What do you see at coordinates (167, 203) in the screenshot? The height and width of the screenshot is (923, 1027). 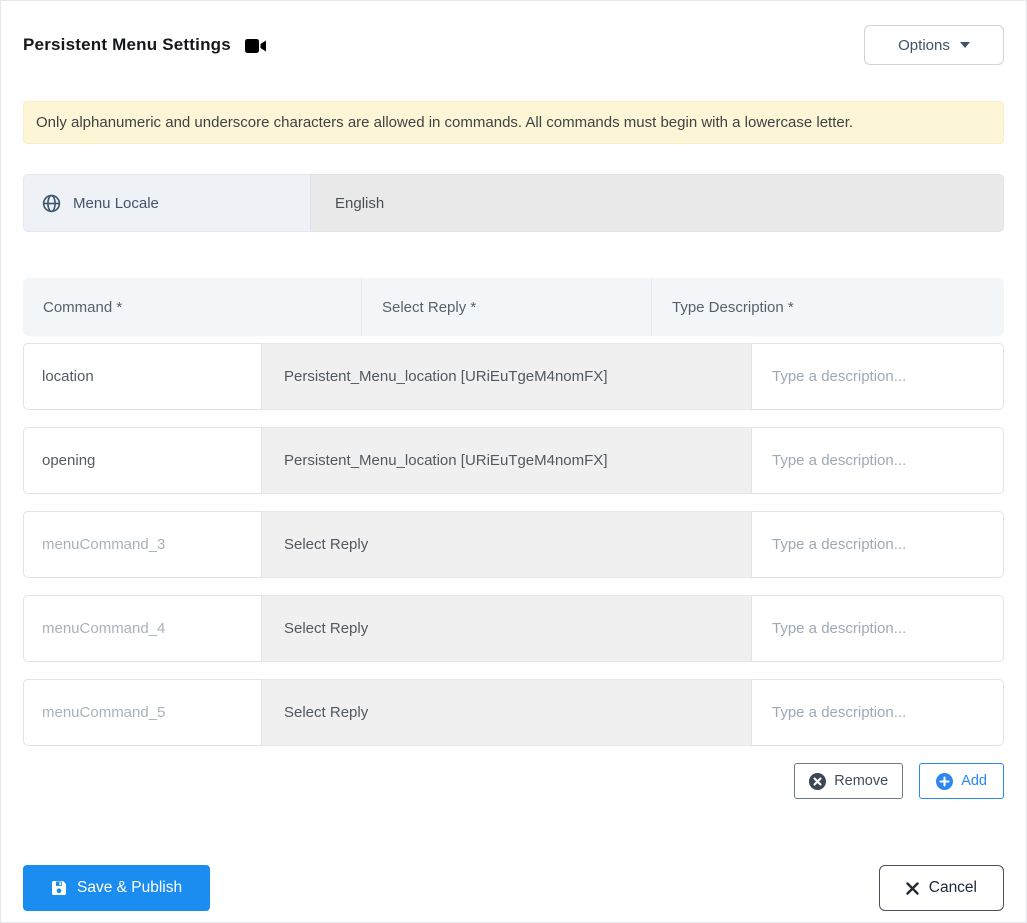 I see `menu-locale-label: Menu Locale` at bounding box center [167, 203].